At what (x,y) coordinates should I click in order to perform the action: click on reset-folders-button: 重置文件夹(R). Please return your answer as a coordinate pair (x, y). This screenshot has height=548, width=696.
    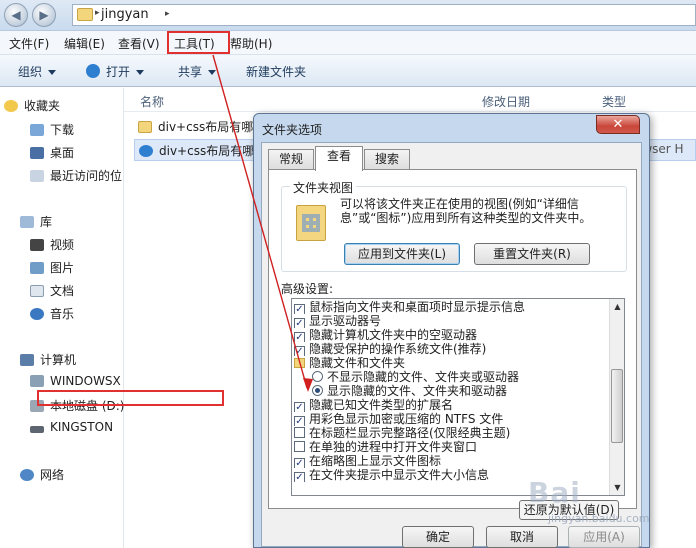
    Looking at the image, I should click on (532, 254).